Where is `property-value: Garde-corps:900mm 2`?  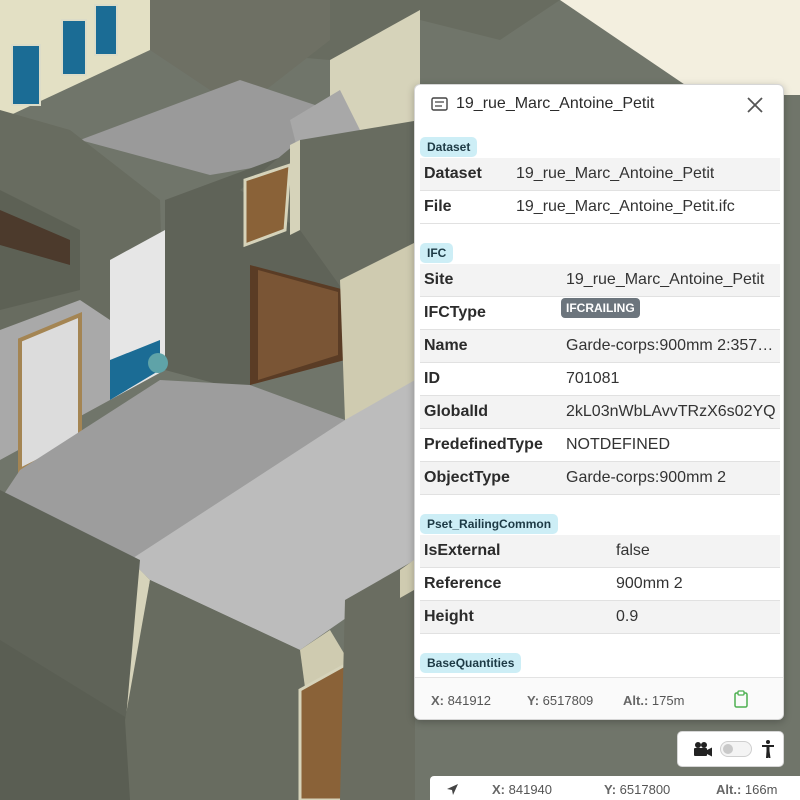 property-value: Garde-corps:900mm 2 is located at coordinates (646, 477).